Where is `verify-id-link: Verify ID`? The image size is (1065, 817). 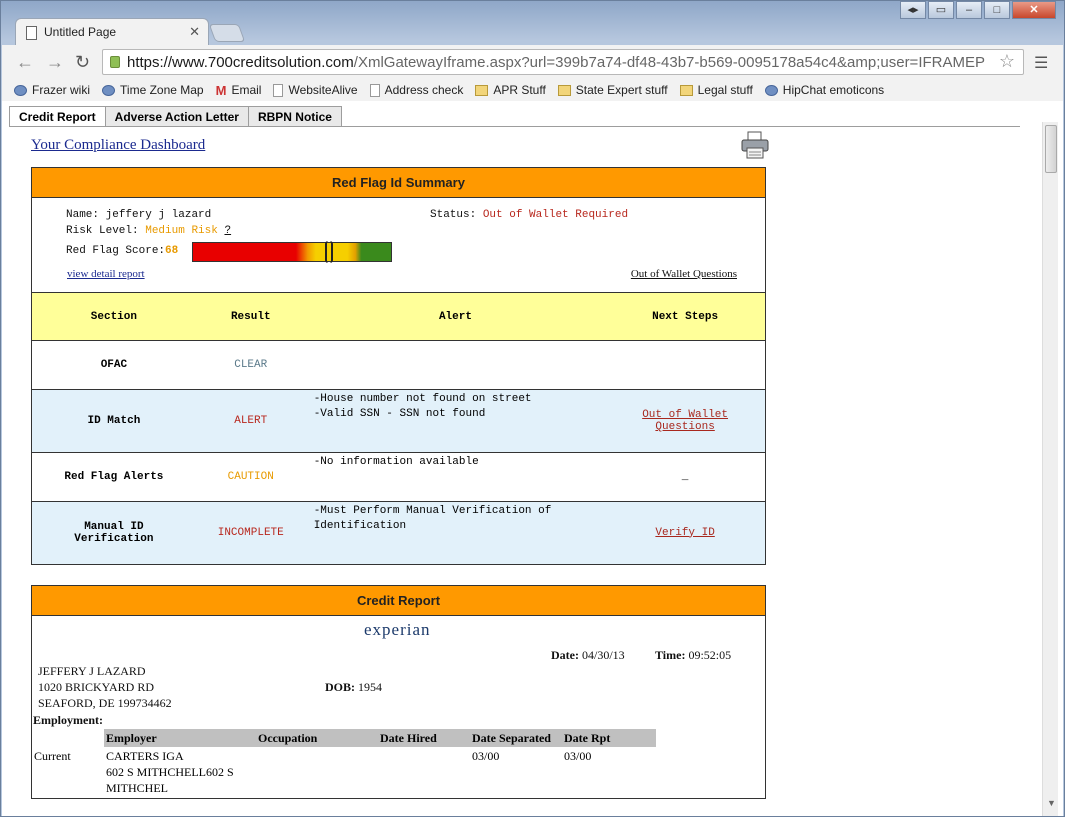
verify-id-link: Verify ID is located at coordinates (684, 533).